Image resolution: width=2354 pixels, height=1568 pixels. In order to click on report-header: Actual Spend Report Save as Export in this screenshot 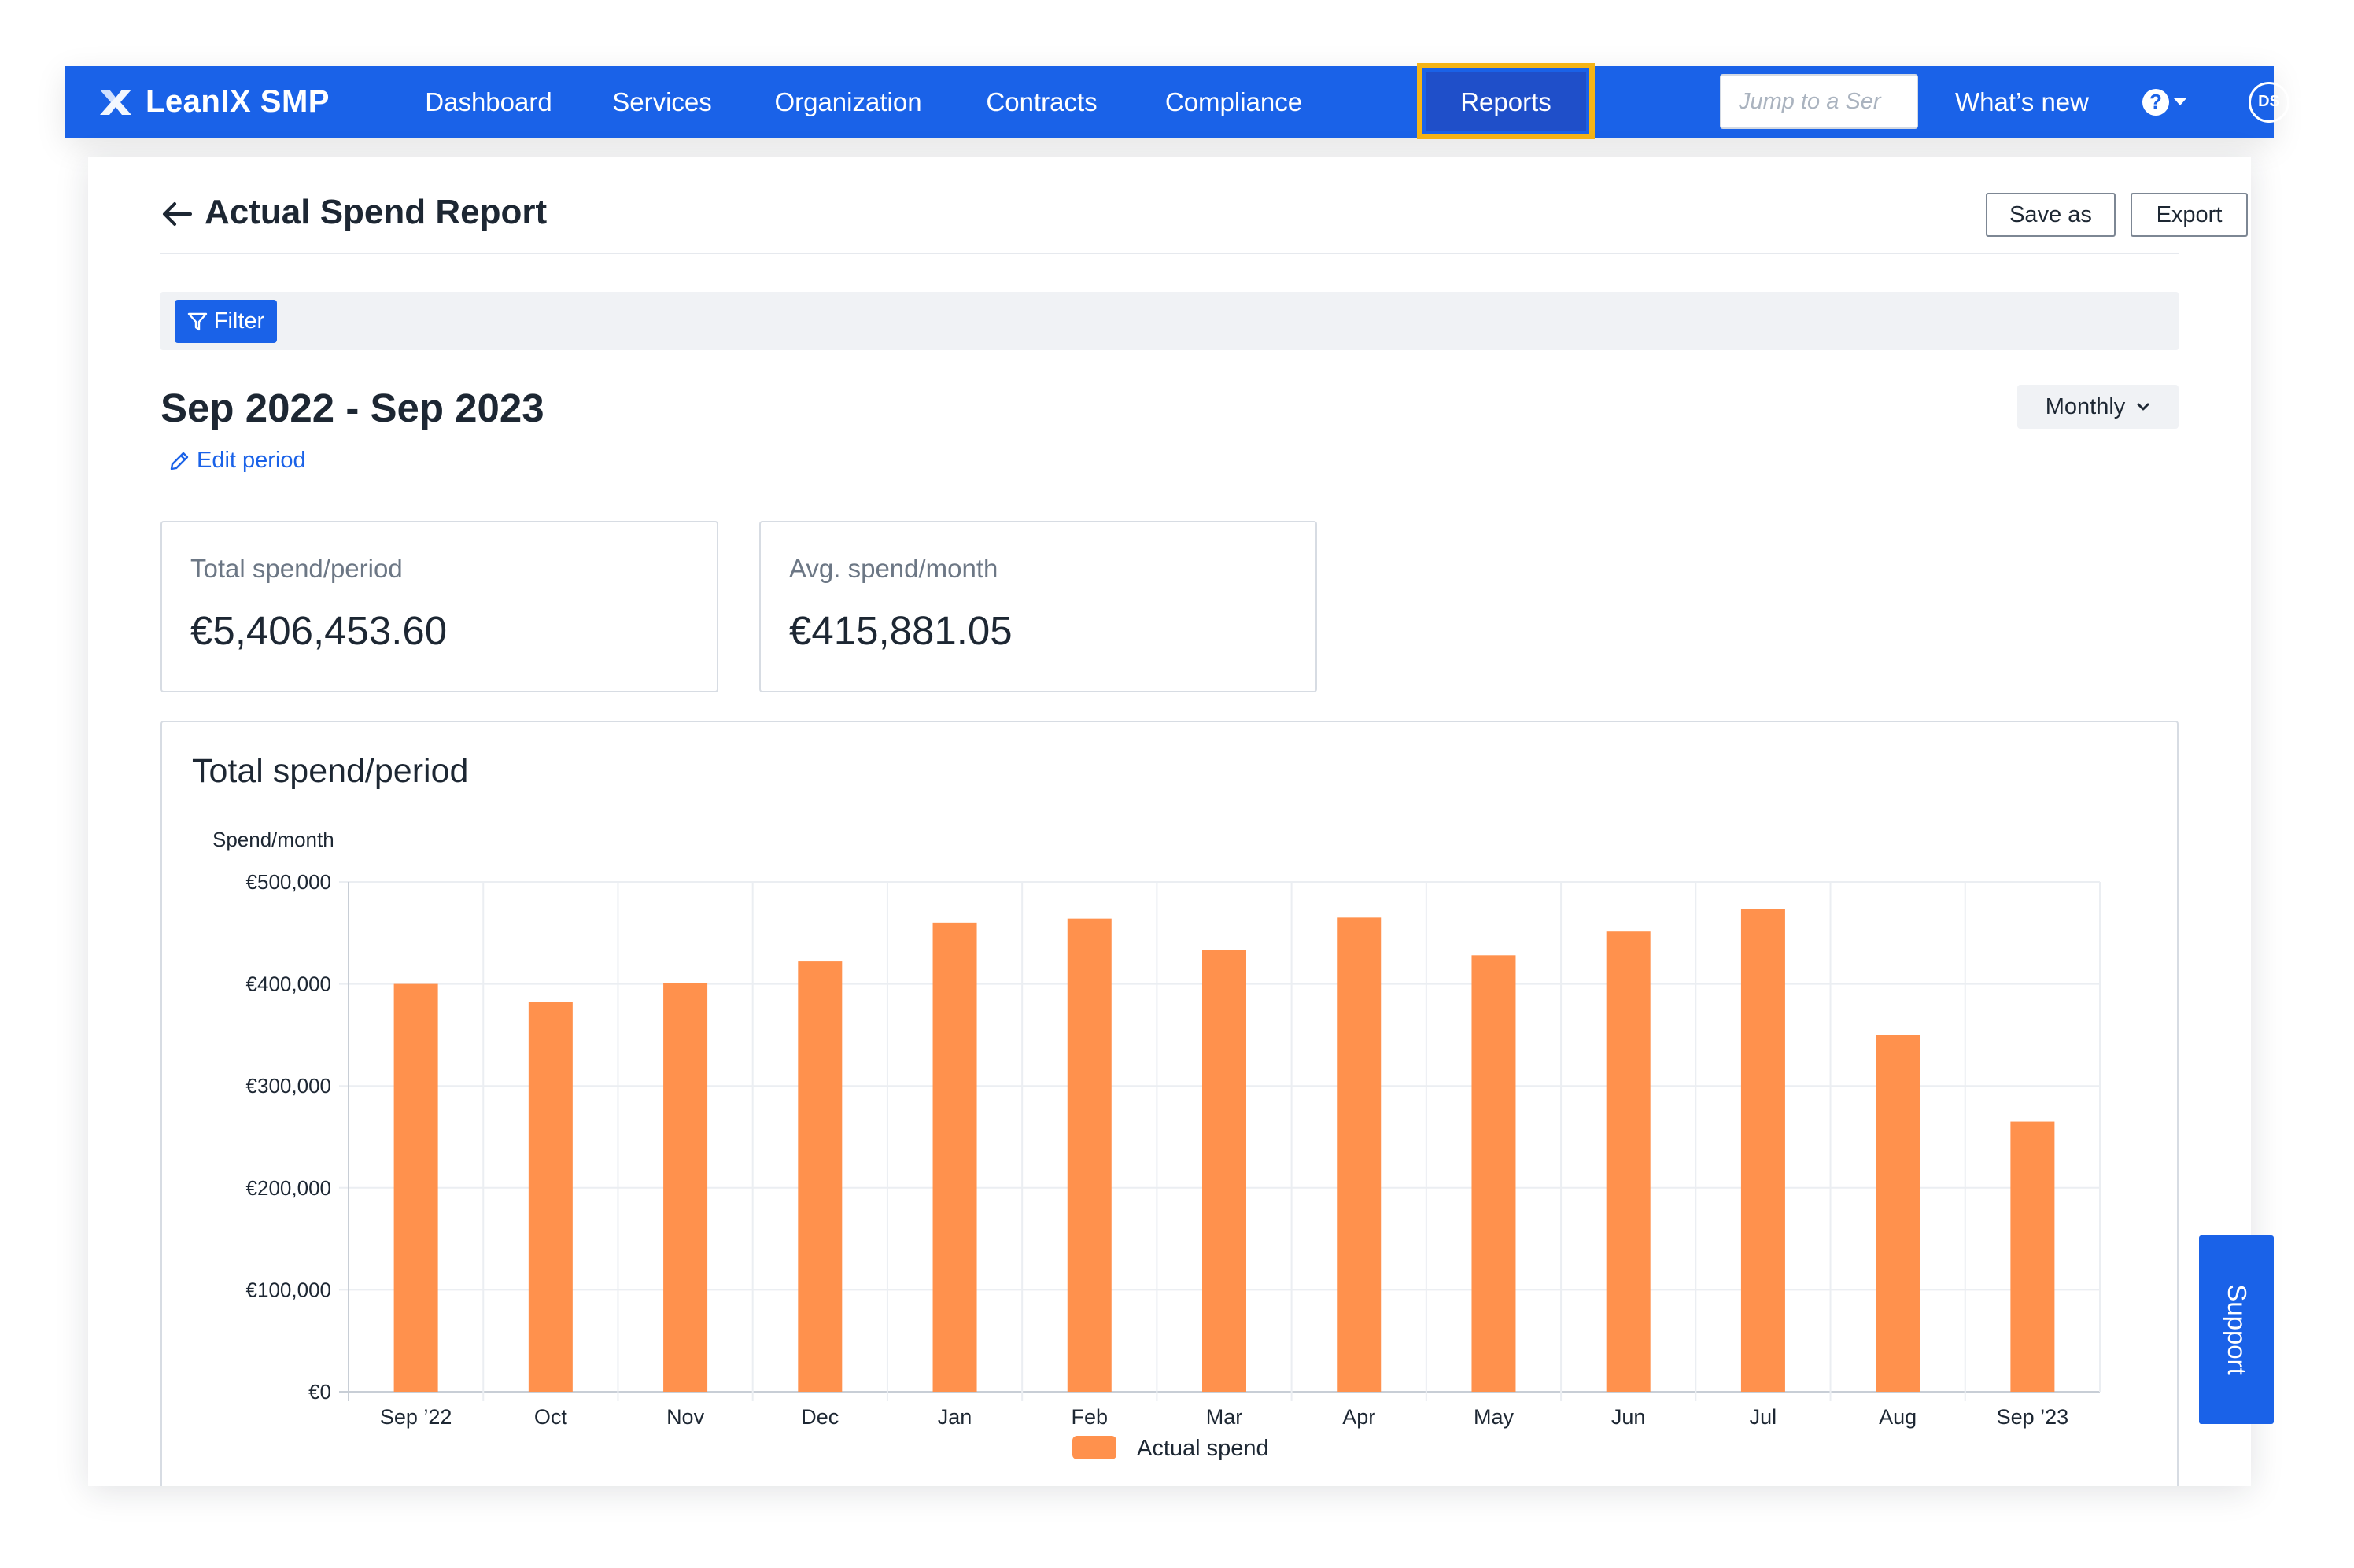, I will do `click(1204, 221)`.